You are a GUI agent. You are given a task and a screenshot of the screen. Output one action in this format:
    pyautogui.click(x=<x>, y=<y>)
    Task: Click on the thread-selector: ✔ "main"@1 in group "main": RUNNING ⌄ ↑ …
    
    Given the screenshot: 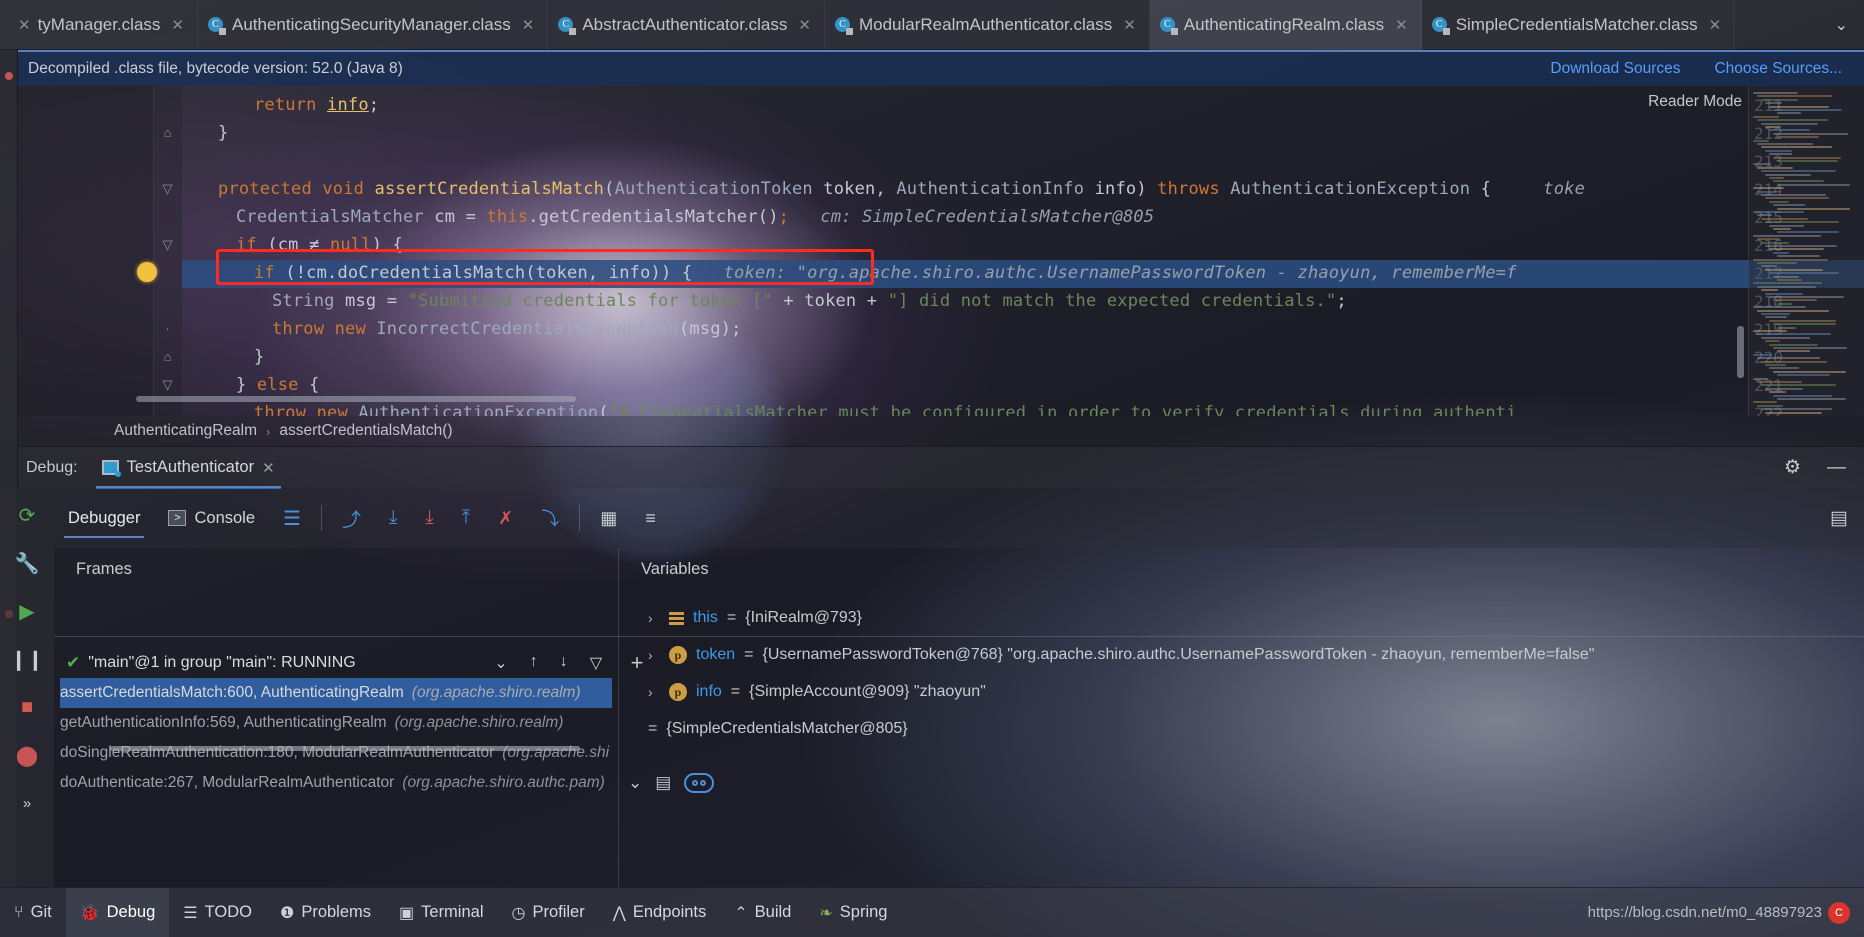 What is the action you would take?
    pyautogui.click(x=336, y=663)
    